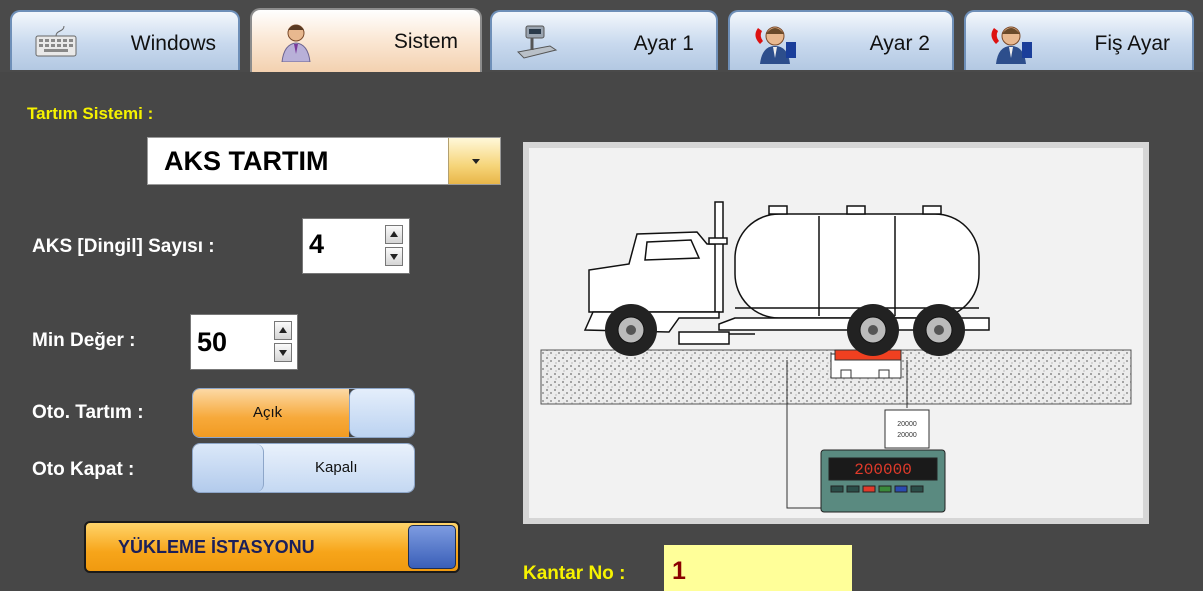  What do you see at coordinates (1079, 40) in the screenshot?
I see `tab-fis-ayar: Fiş Ayar` at bounding box center [1079, 40].